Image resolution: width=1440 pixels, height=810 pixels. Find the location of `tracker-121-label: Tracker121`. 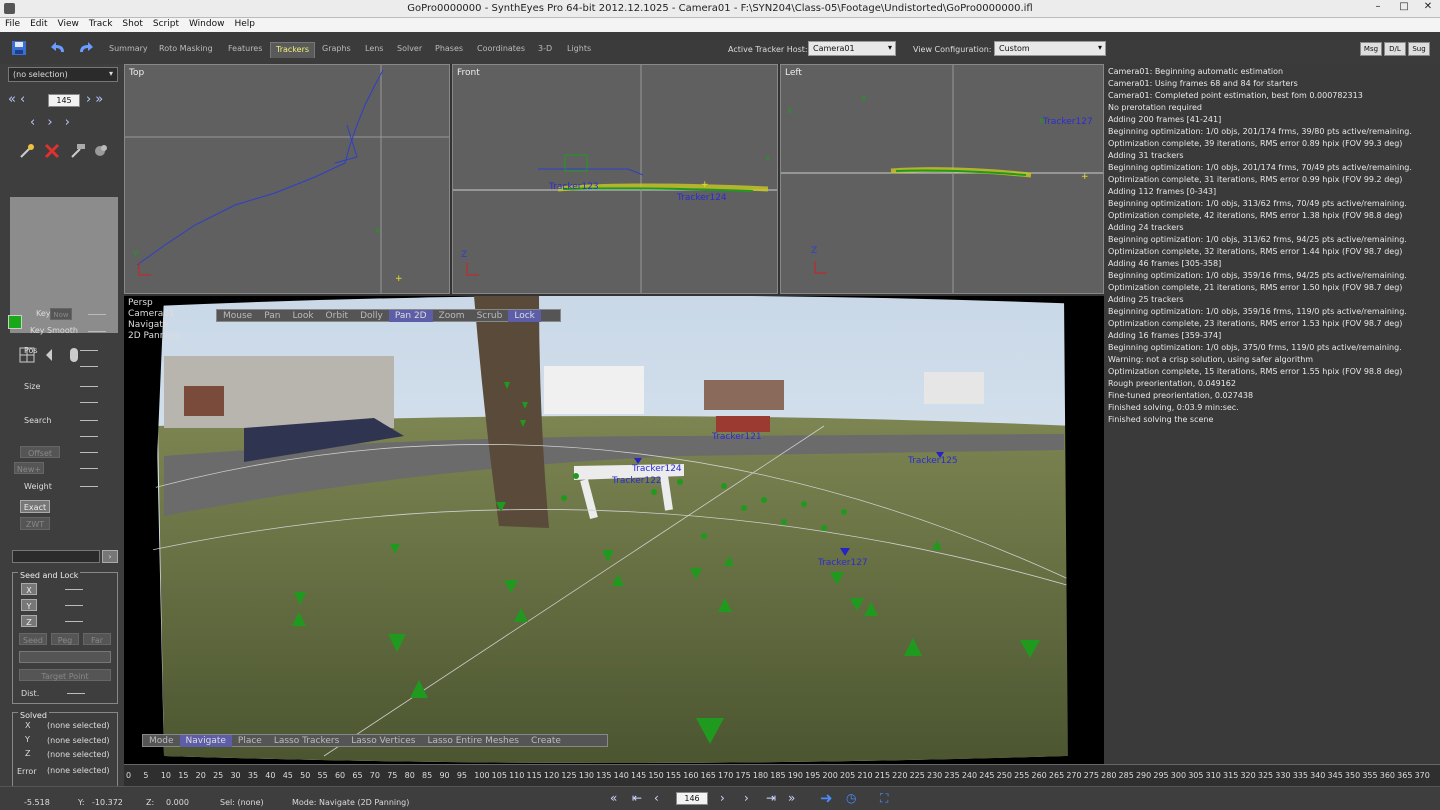

tracker-121-label: Tracker121 is located at coordinates (737, 437).